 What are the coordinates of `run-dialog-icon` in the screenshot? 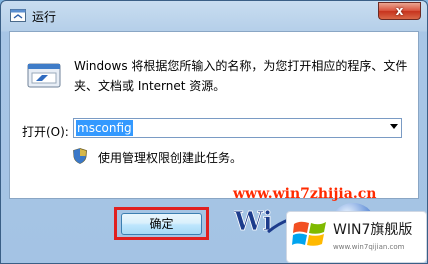 It's located at (44, 75).